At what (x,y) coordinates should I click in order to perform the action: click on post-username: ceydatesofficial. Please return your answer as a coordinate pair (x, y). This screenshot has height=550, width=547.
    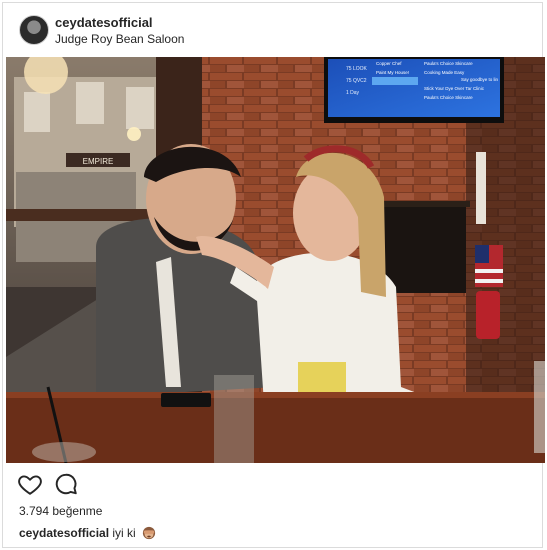
    Looking at the image, I should click on (104, 22).